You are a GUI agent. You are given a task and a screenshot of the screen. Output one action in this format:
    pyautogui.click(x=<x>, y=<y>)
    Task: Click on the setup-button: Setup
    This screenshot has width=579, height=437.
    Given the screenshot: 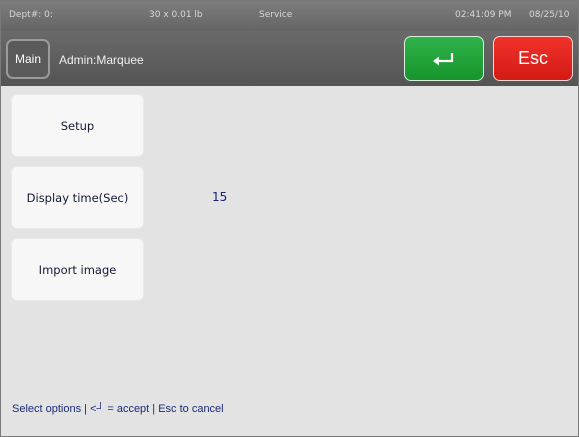 What is the action you would take?
    pyautogui.click(x=77, y=125)
    